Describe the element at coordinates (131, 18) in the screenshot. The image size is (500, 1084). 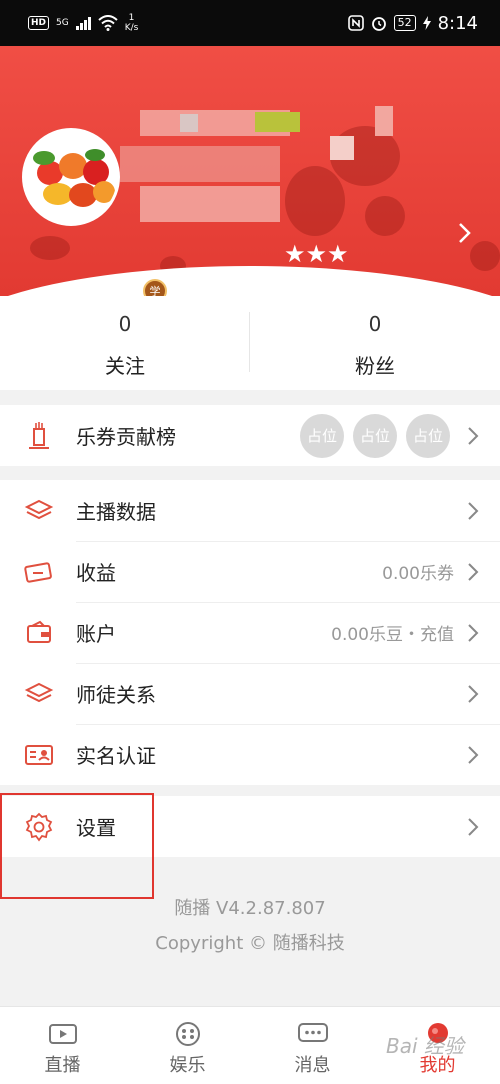
I see `net-speed-value: 1` at that location.